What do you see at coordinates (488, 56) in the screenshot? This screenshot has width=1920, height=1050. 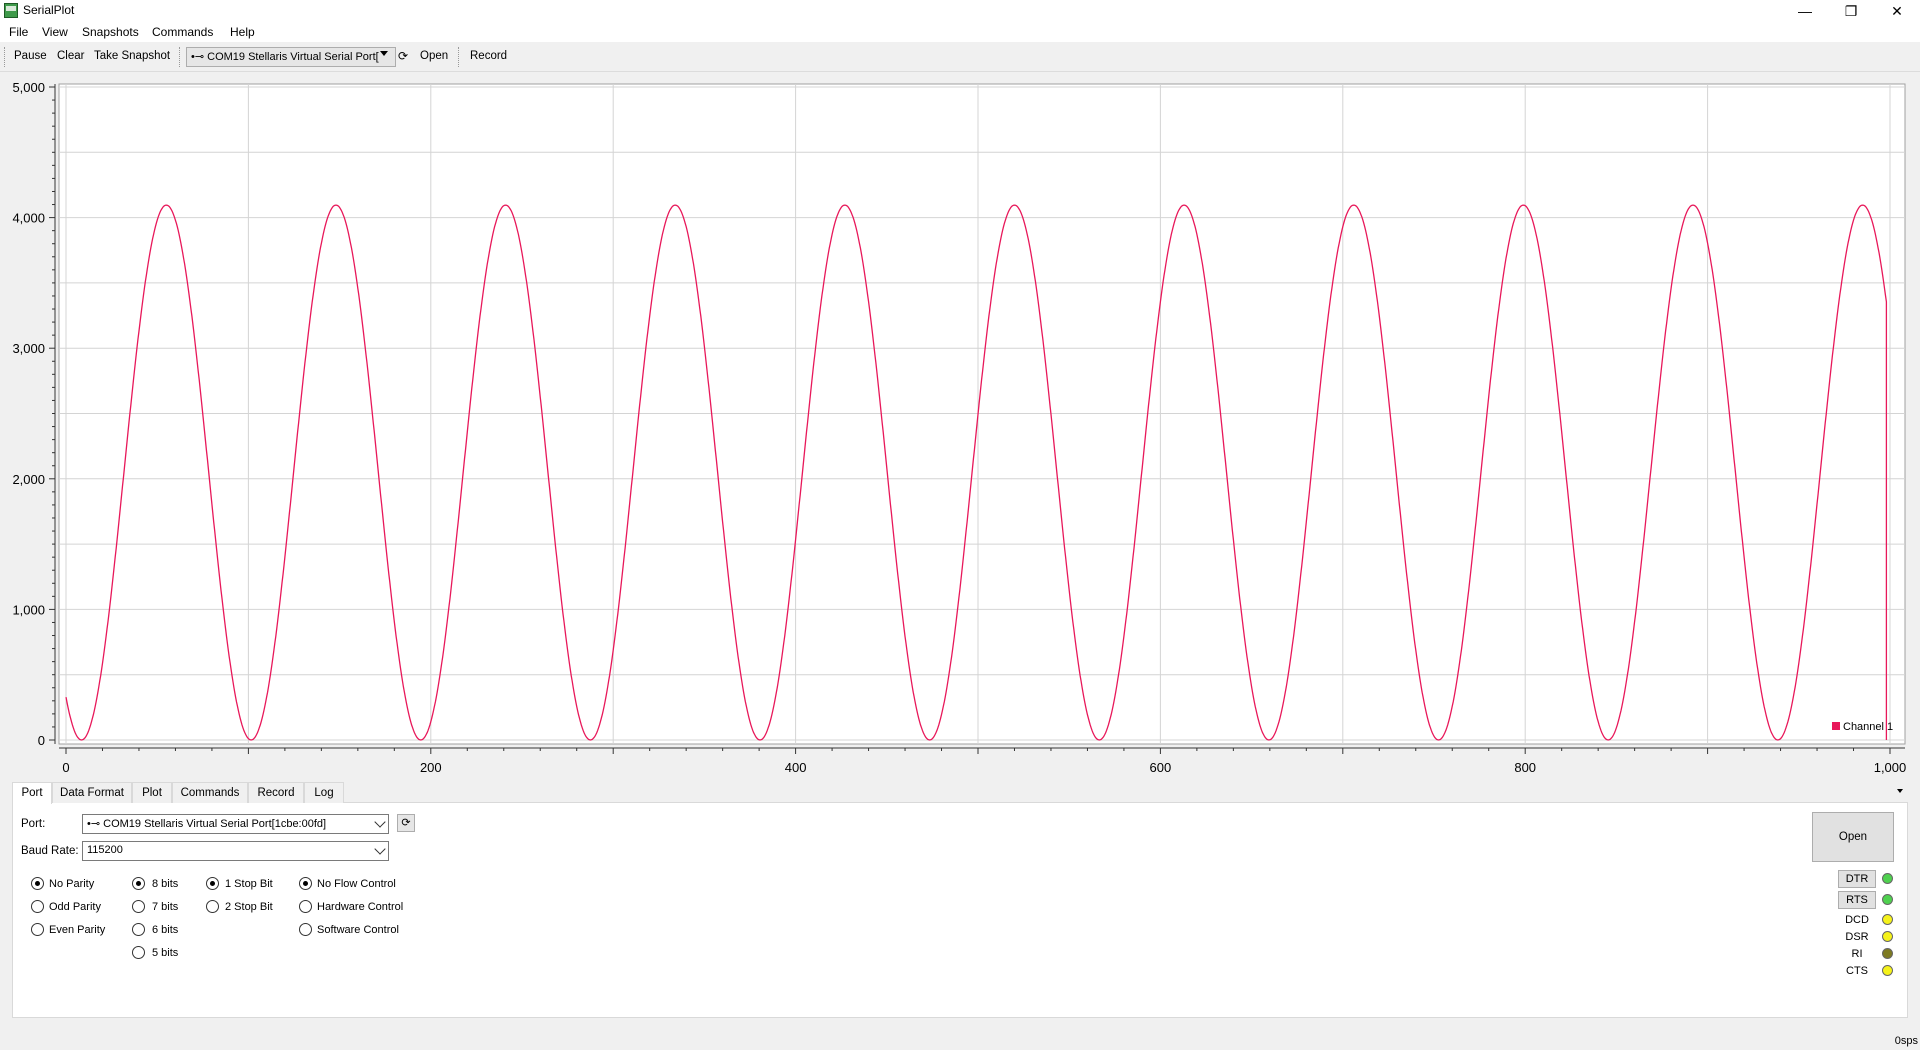 I see `record-button: Record` at bounding box center [488, 56].